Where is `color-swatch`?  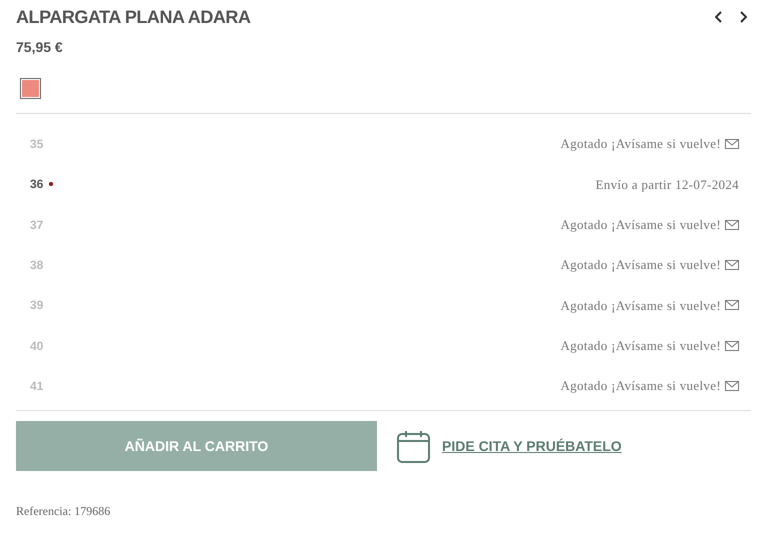 color-swatch is located at coordinates (30, 88).